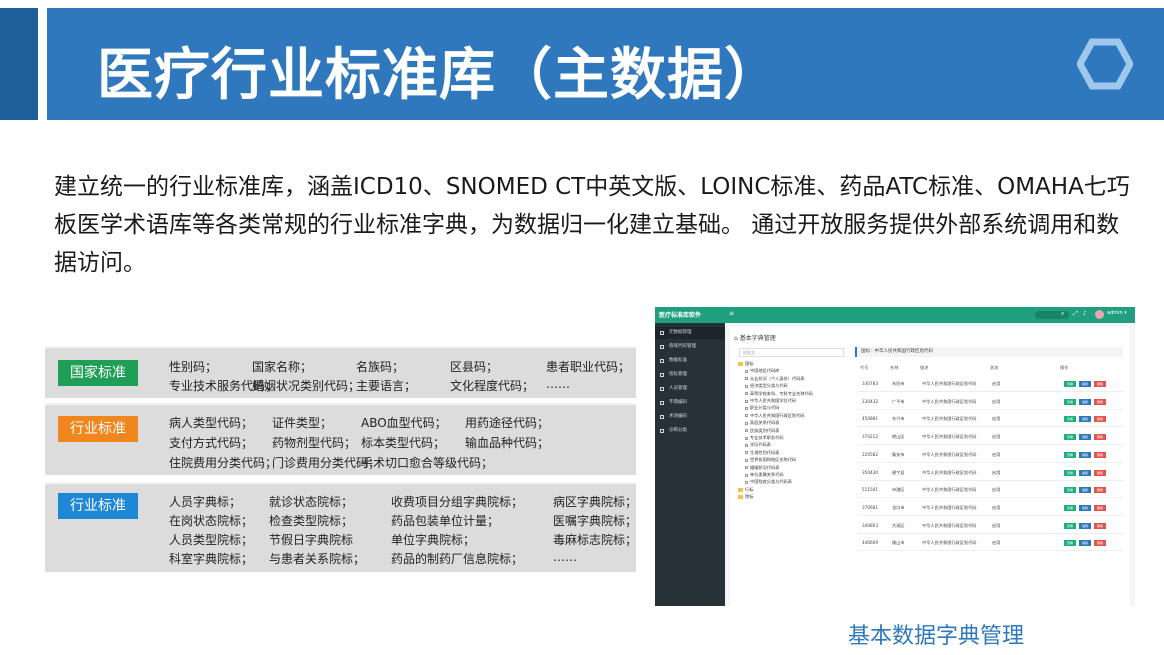 This screenshot has width=1164, height=655. I want to click on table-cell: 220582, so click(870, 454).